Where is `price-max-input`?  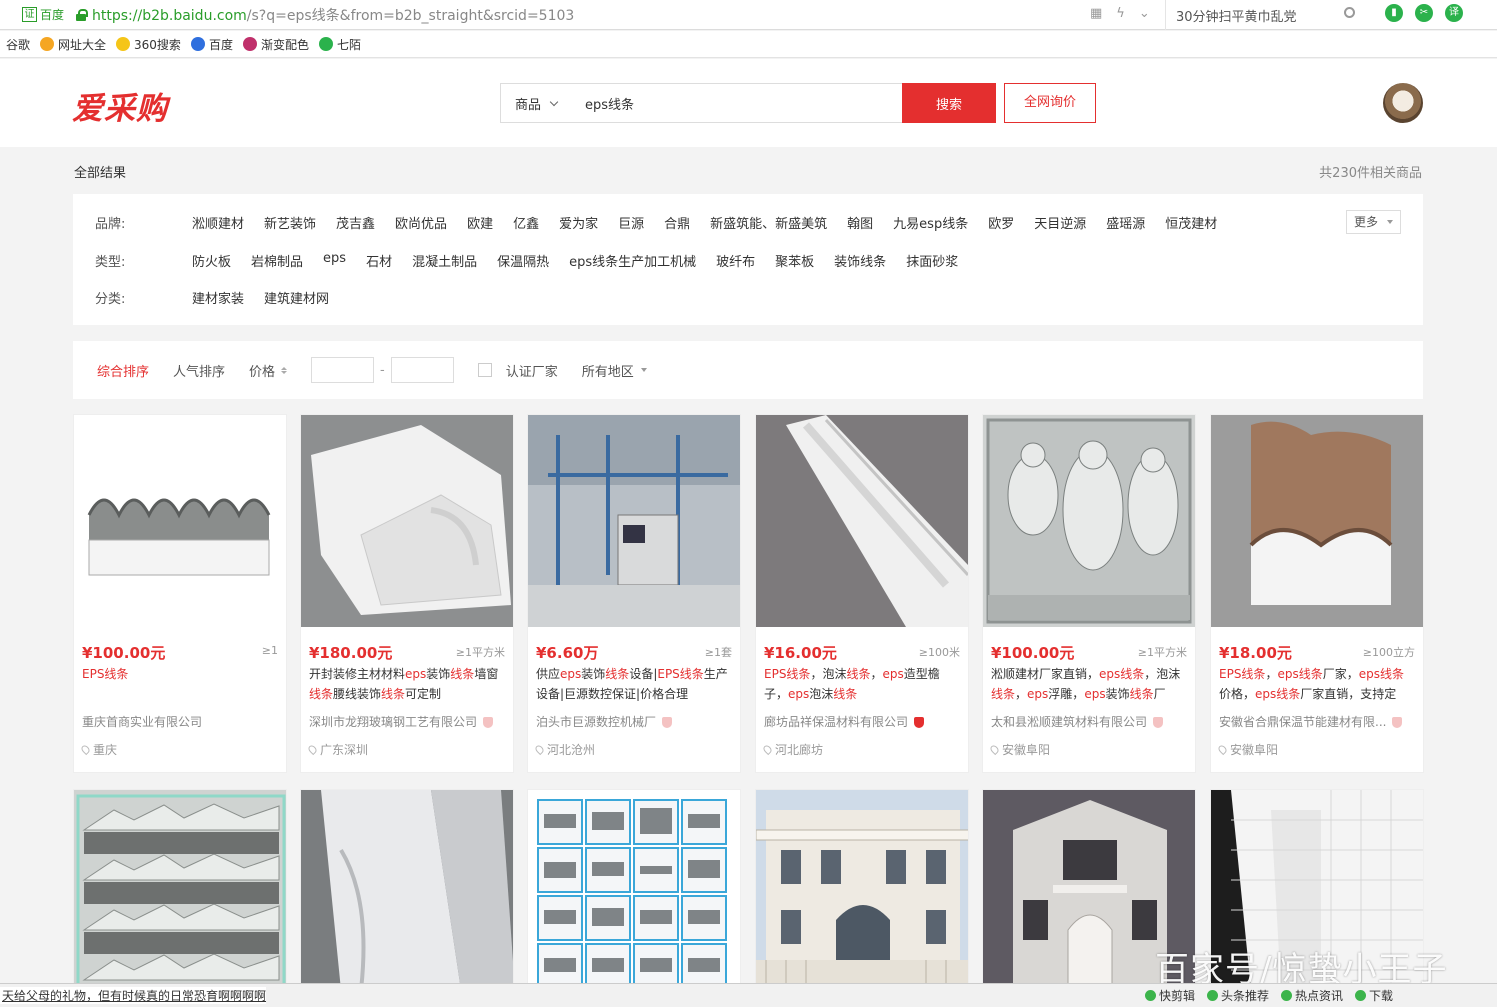 price-max-input is located at coordinates (422, 370).